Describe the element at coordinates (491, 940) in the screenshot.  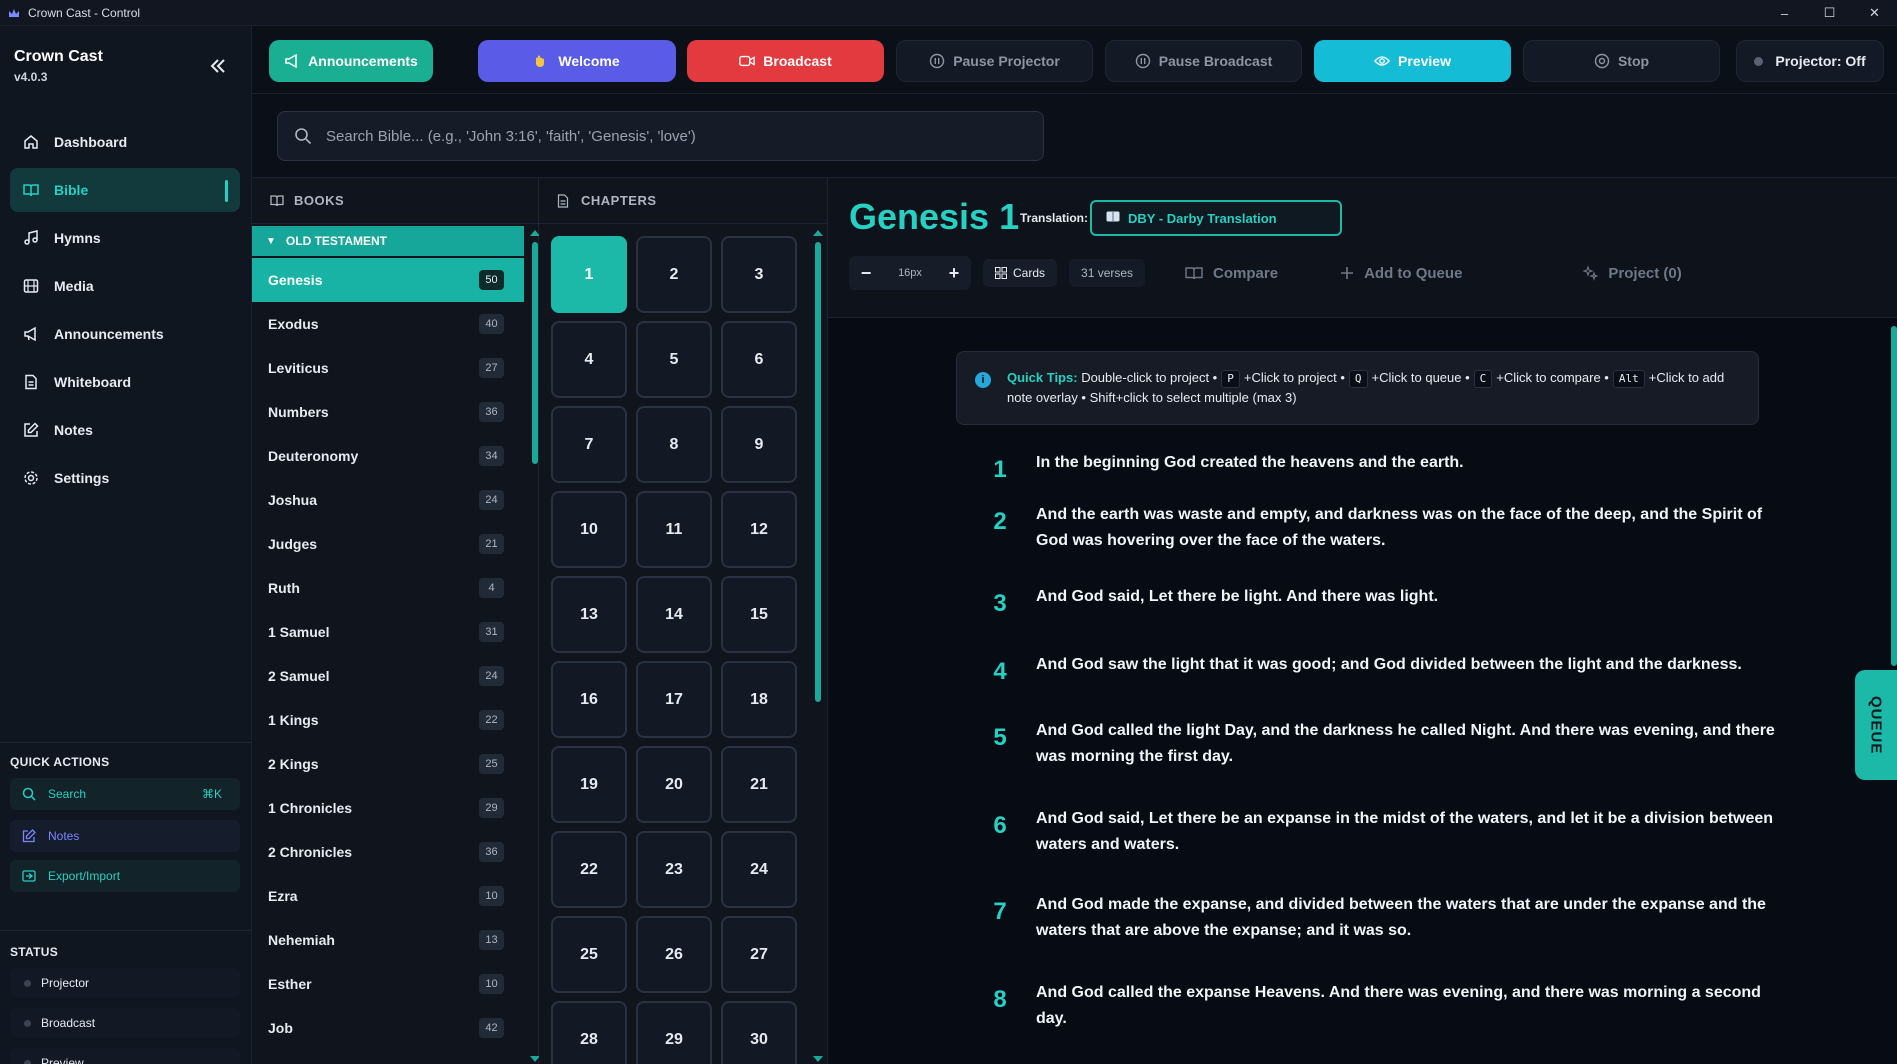
I see `chapter-count-badge: 13` at that location.